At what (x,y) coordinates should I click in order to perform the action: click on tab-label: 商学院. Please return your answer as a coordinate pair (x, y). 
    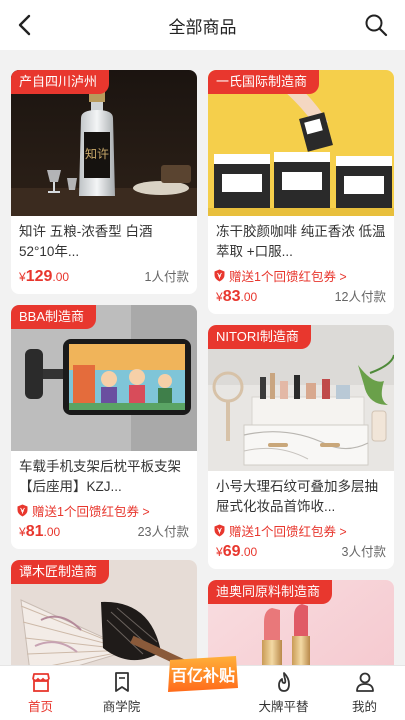
    Looking at the image, I should click on (121, 707).